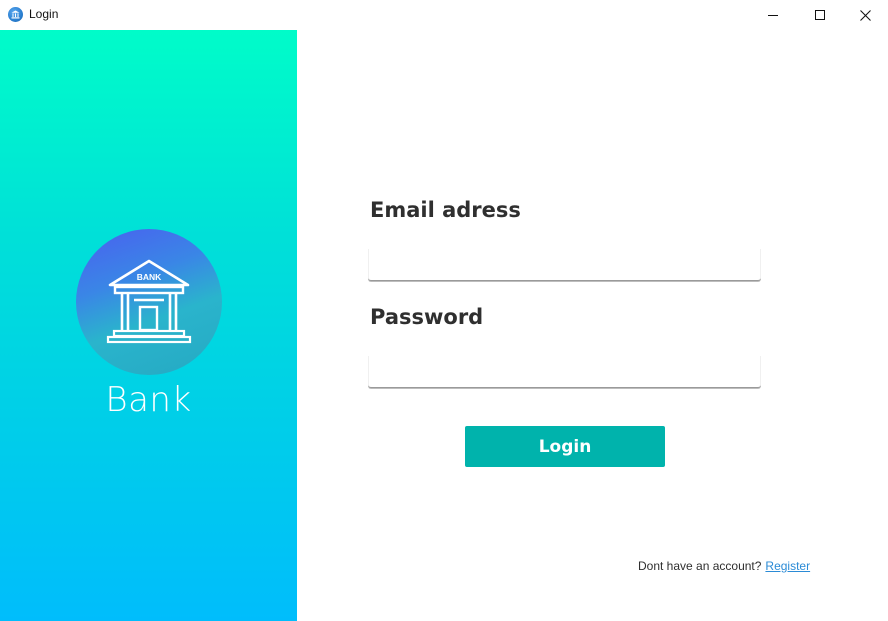 This screenshot has width=888, height=621. Describe the element at coordinates (44, 14) in the screenshot. I see `window-title: Login` at that location.